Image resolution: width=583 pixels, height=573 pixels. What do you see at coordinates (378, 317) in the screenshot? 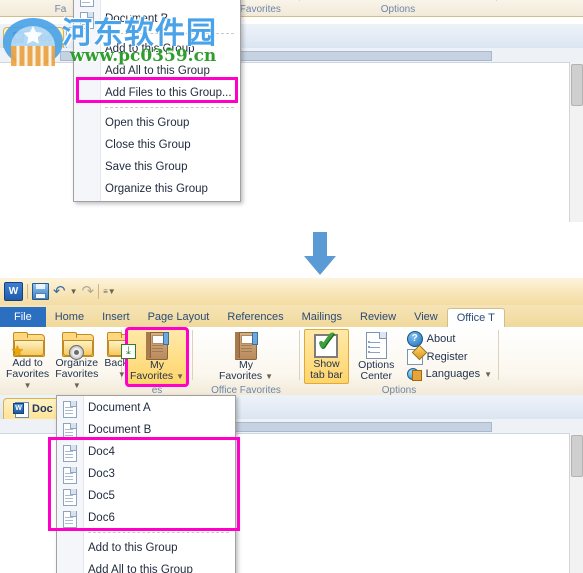
I see `ribbon-tab-review: Review` at bounding box center [378, 317].